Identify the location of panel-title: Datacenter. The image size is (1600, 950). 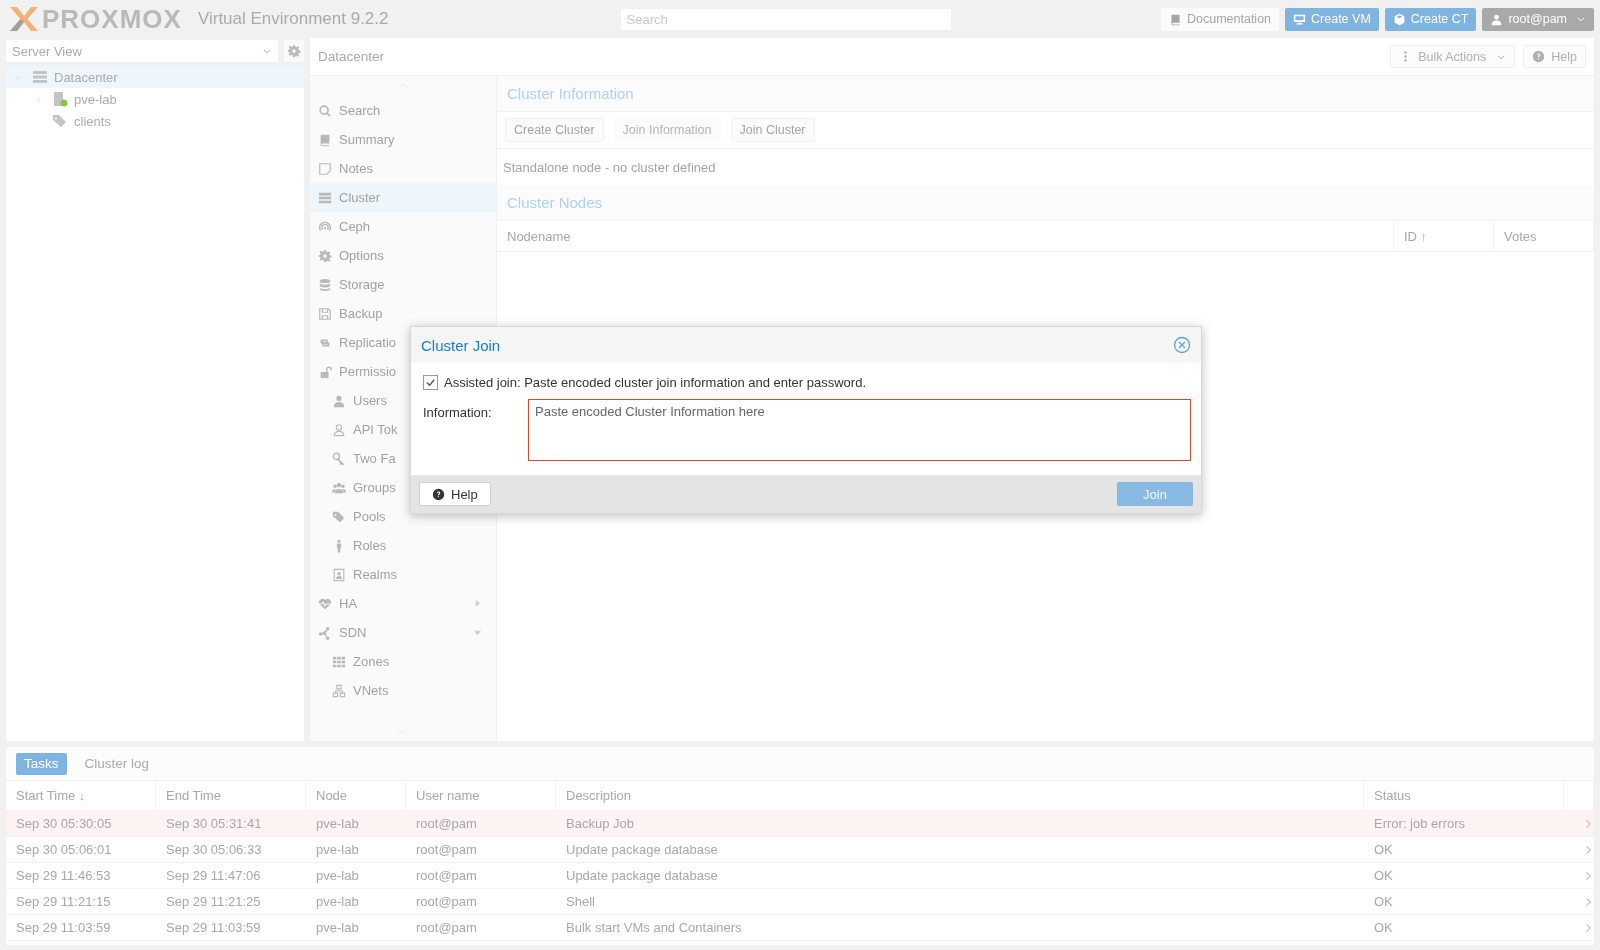
(351, 56).